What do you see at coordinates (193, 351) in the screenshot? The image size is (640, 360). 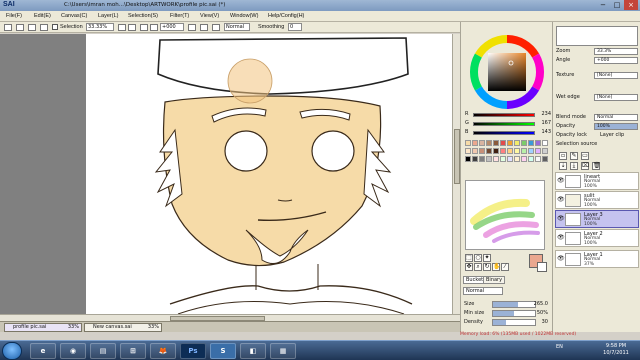 I see `taskbar-photoshop-icon: Ps` at bounding box center [193, 351].